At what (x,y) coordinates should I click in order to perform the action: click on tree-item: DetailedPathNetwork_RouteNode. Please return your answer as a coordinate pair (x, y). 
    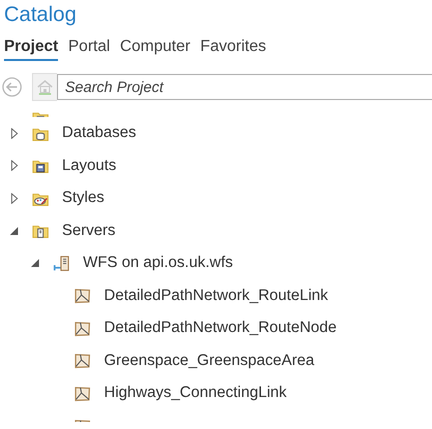
    Looking at the image, I should click on (220, 328).